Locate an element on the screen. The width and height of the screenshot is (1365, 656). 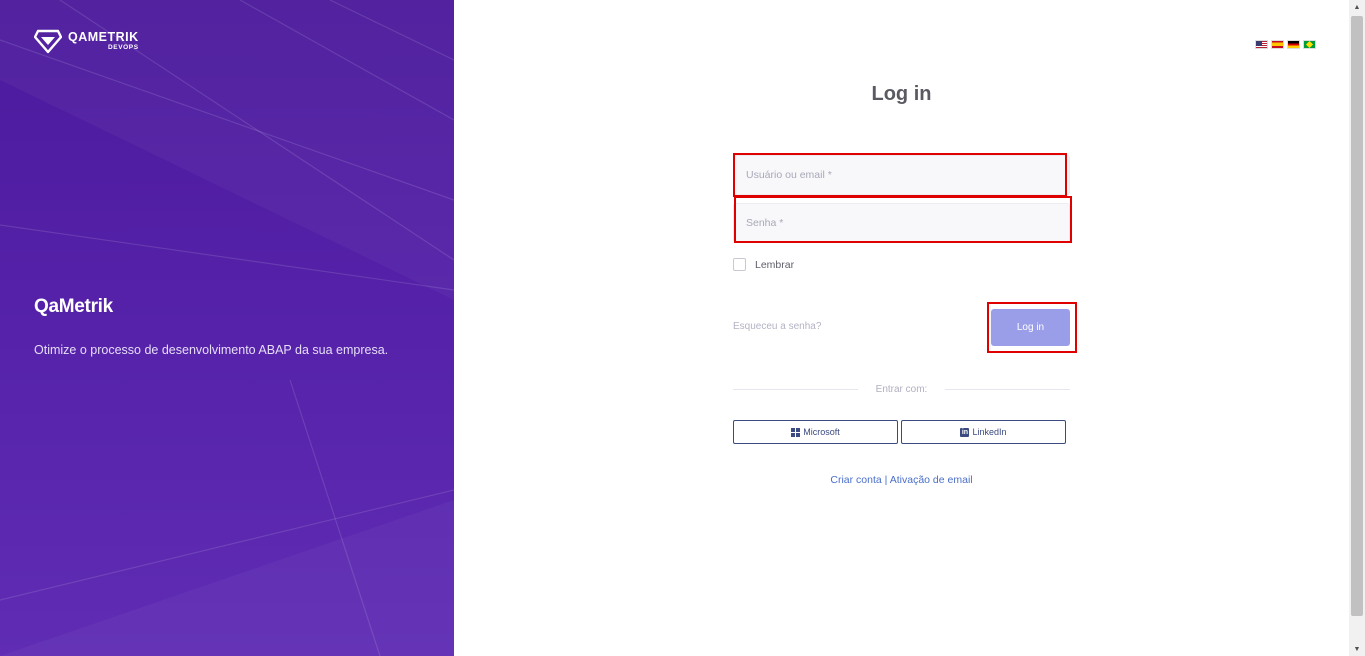
linkedin-label: LinkedIn is located at coordinates (989, 432).